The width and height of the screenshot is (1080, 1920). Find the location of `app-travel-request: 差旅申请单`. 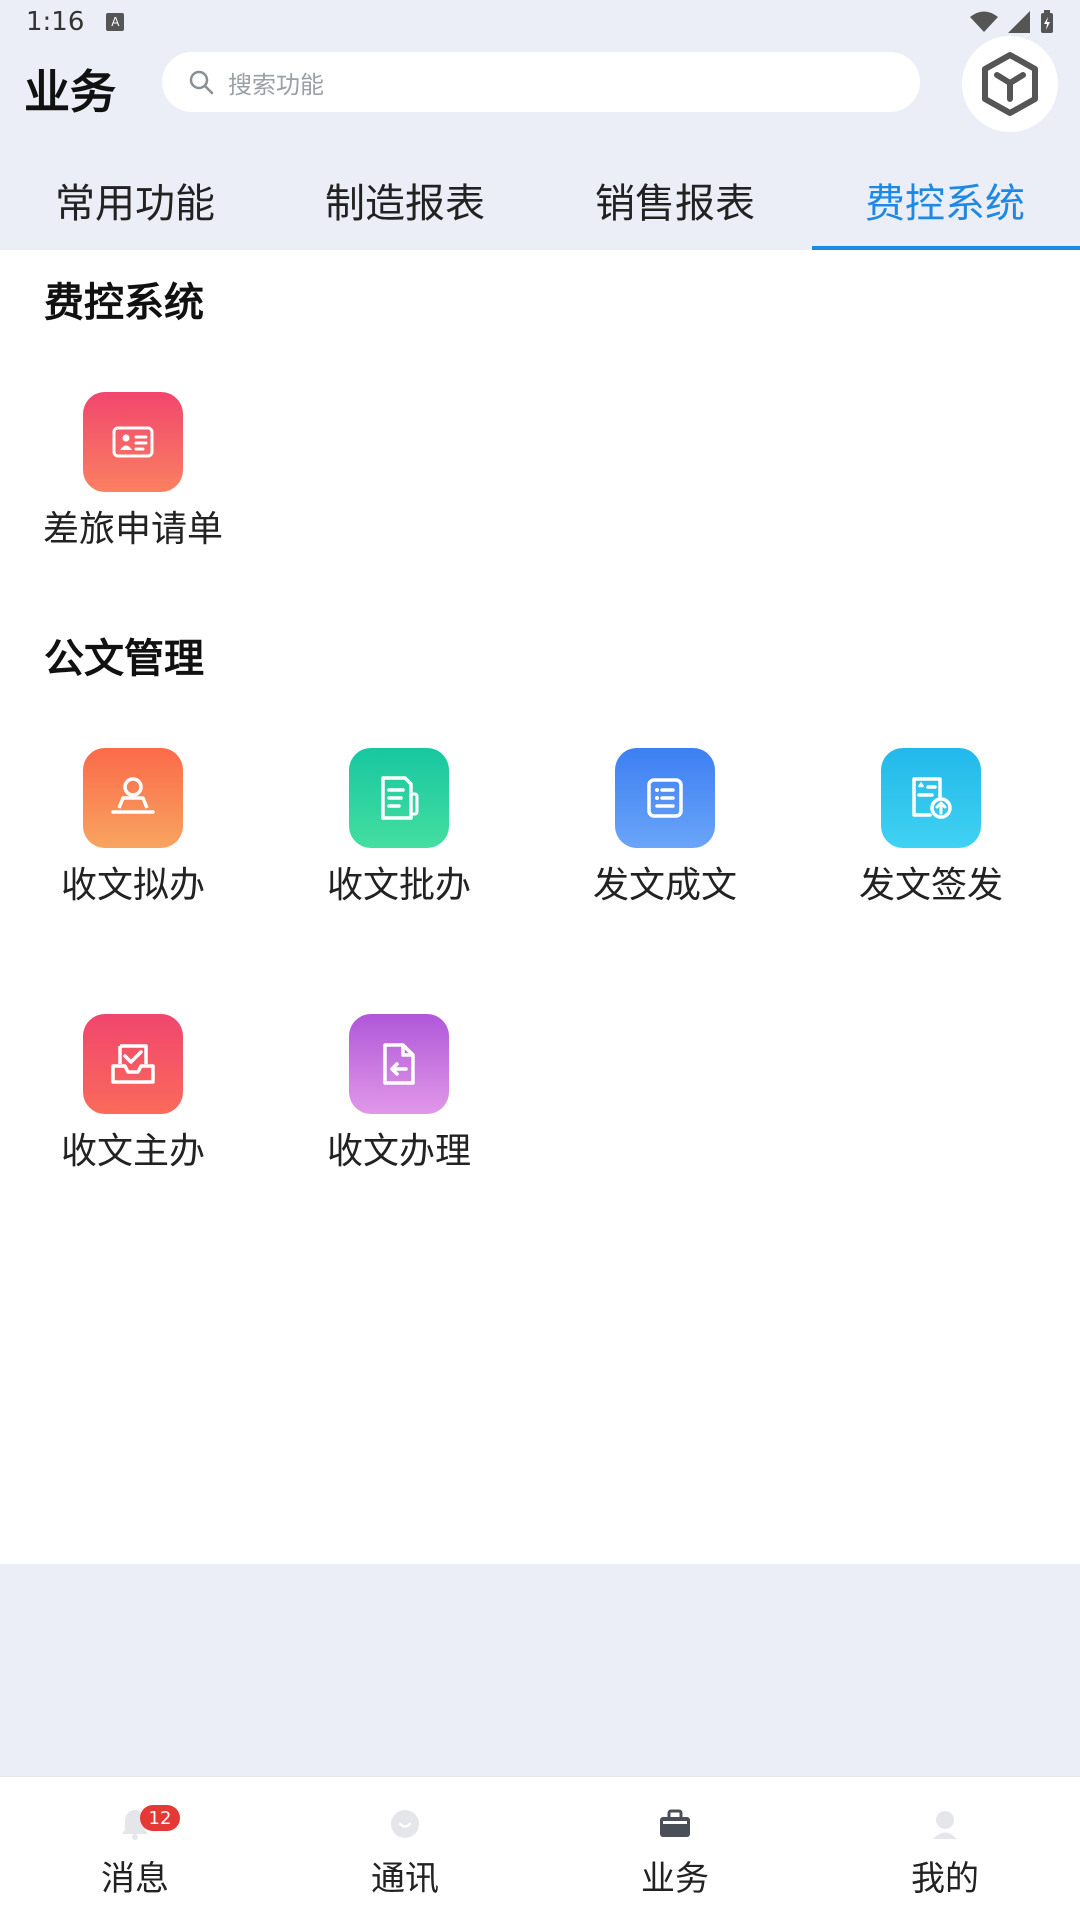

app-travel-request: 差旅申请单 is located at coordinates (133, 477).